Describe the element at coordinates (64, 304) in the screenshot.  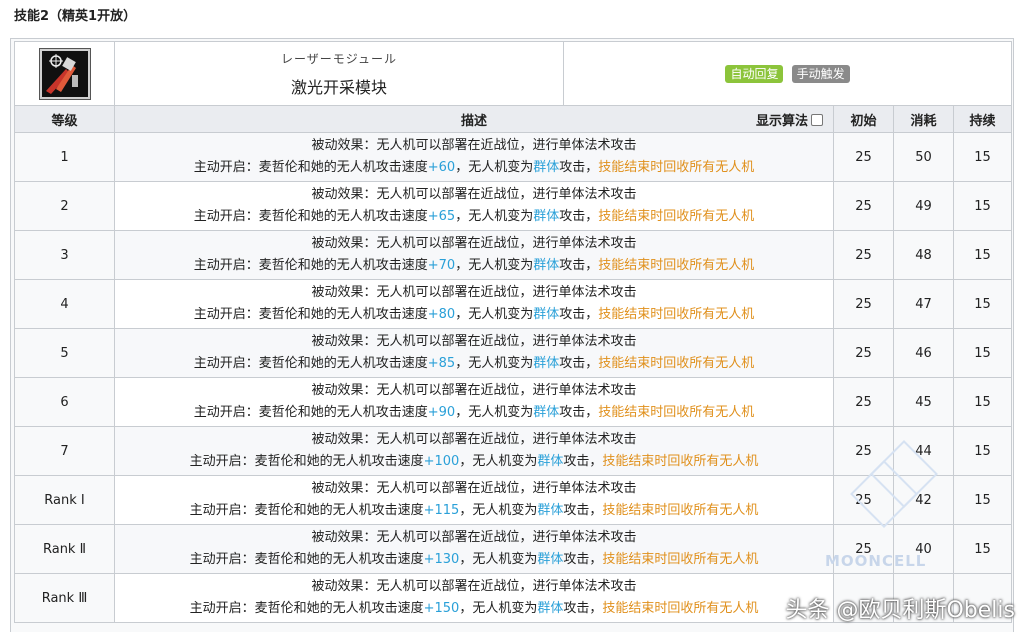
I see `level-cell: 4` at that location.